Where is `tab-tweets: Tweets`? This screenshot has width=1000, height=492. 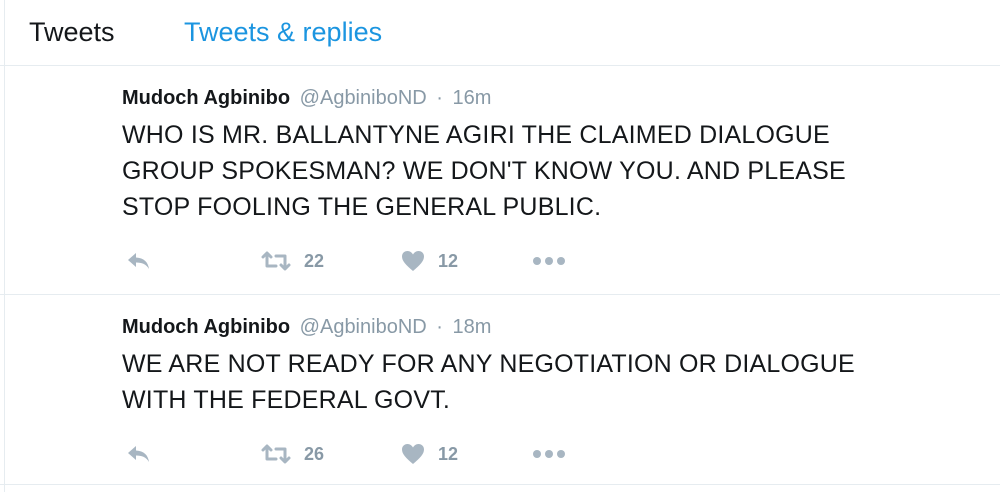
tab-tweets: Tweets is located at coordinates (72, 32).